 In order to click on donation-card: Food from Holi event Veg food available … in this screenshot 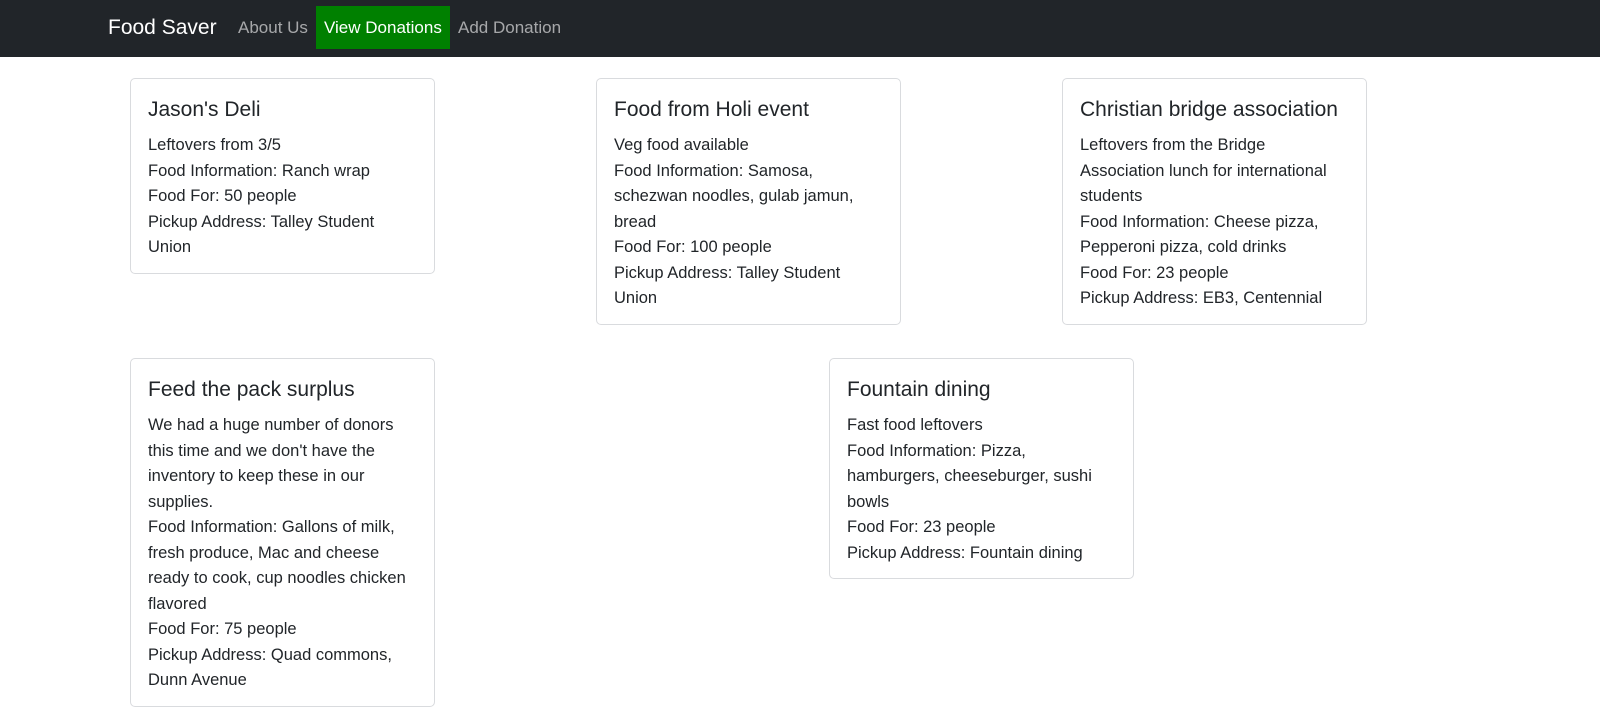, I will do `click(748, 201)`.